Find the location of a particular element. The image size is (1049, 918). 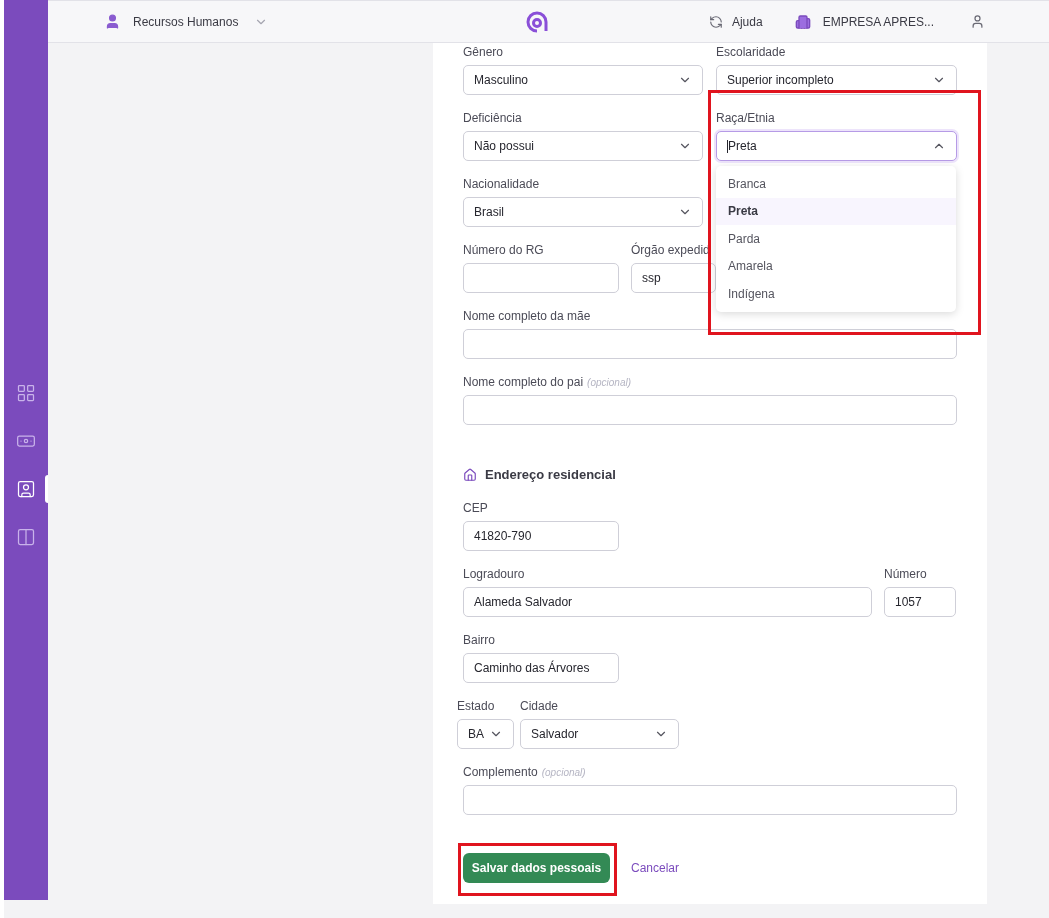

help-link: Ajuda is located at coordinates (747, 21).